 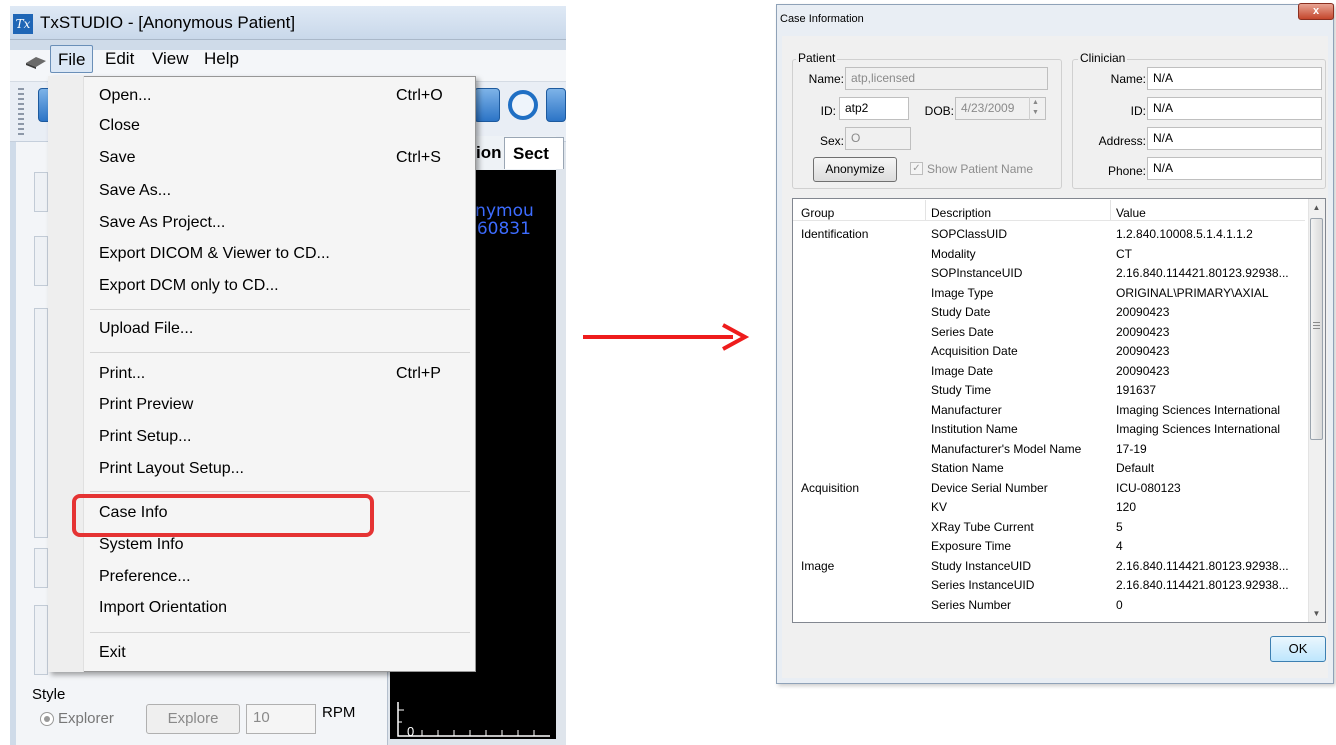 What do you see at coordinates (1234, 138) in the screenshot?
I see `clinician-address-field: N/A` at bounding box center [1234, 138].